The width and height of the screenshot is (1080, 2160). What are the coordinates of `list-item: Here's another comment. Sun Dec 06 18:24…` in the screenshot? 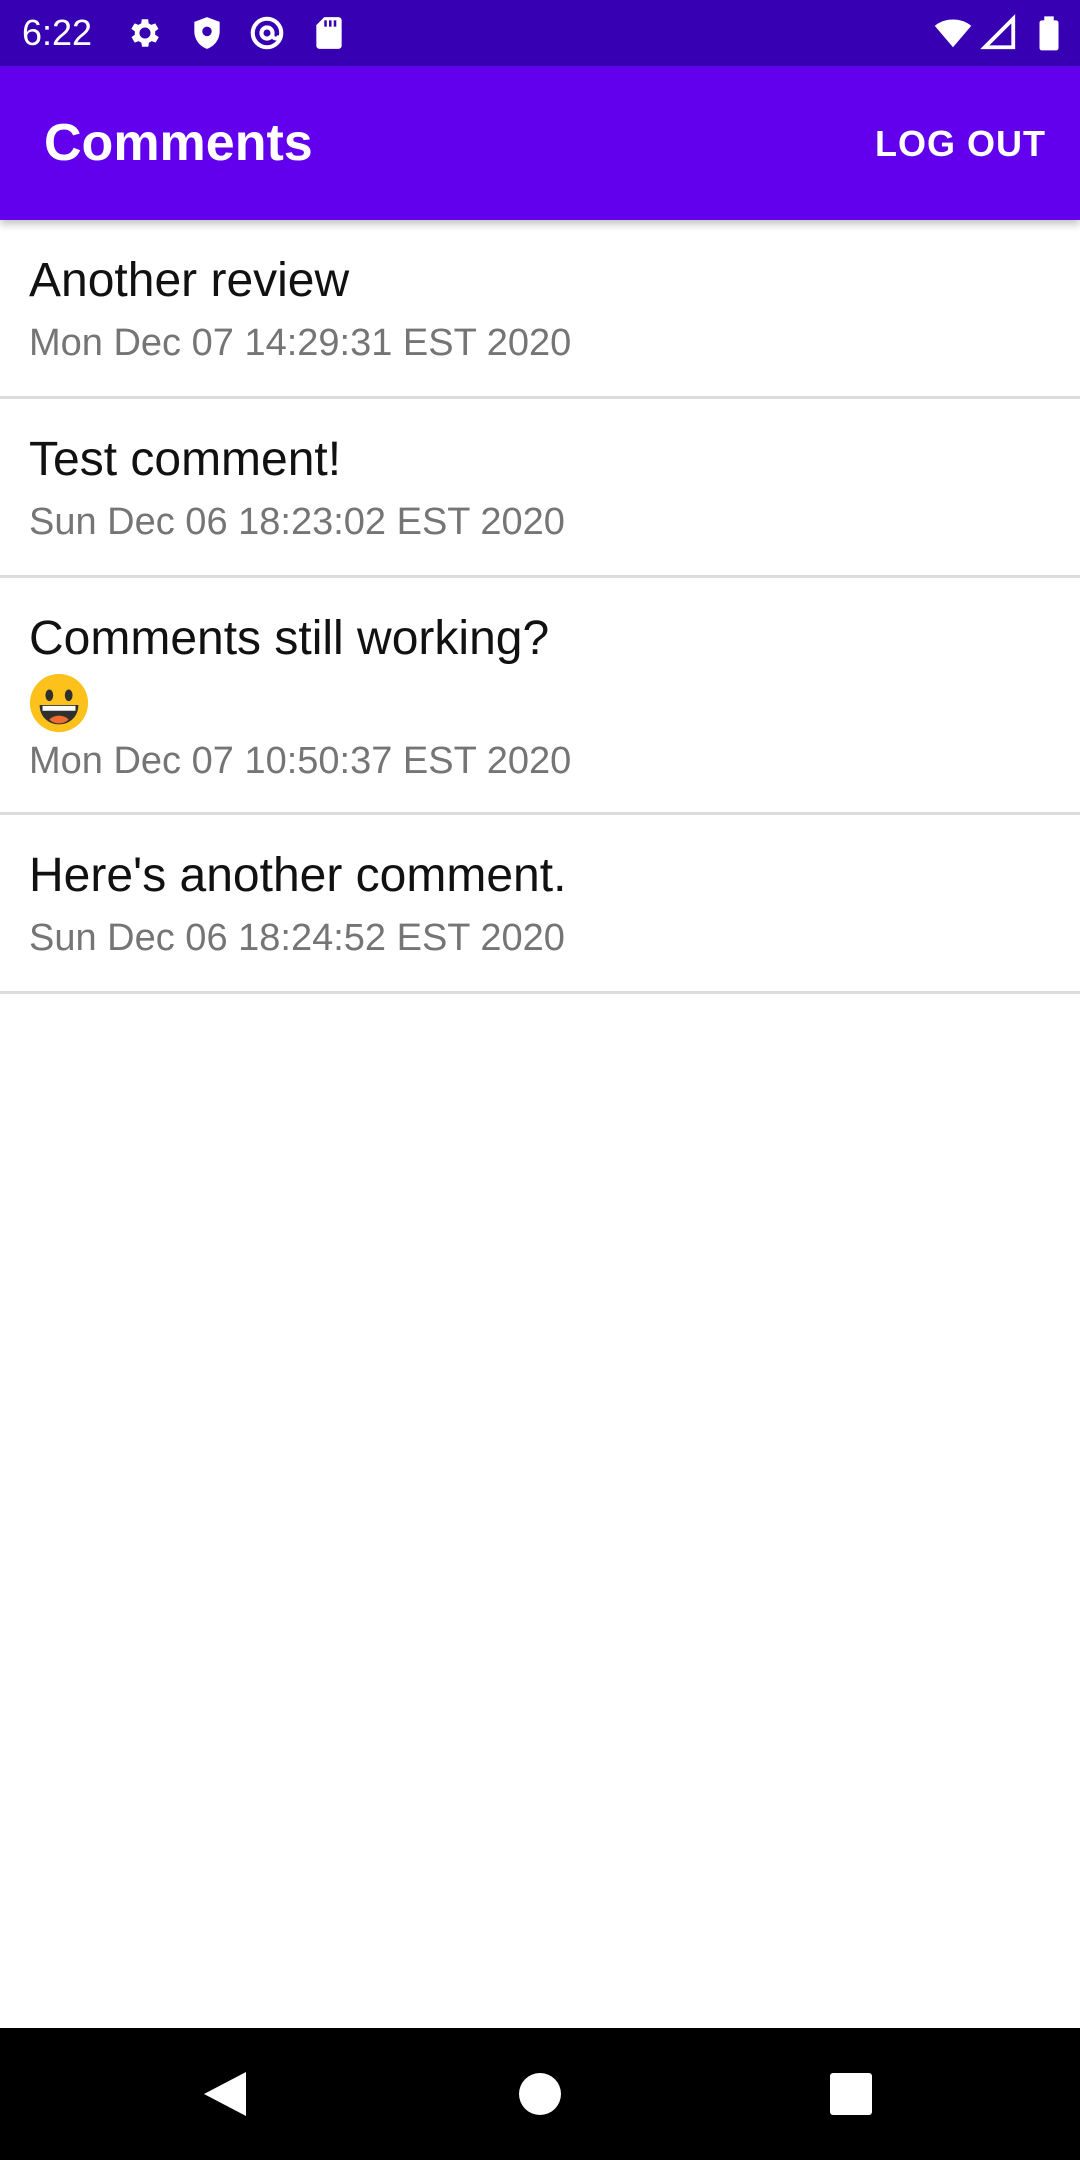 It's located at (540, 904).